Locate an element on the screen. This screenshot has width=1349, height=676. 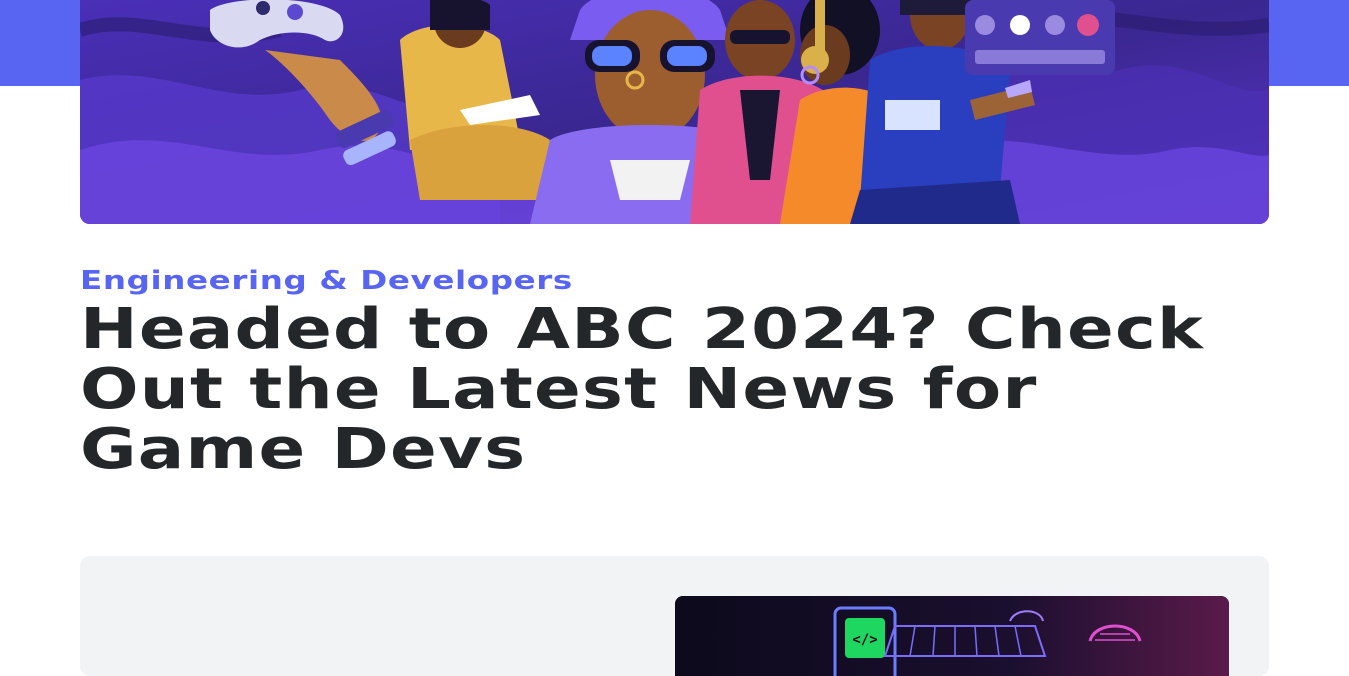
article-category: Engineering & Developers is located at coordinates (326, 281).